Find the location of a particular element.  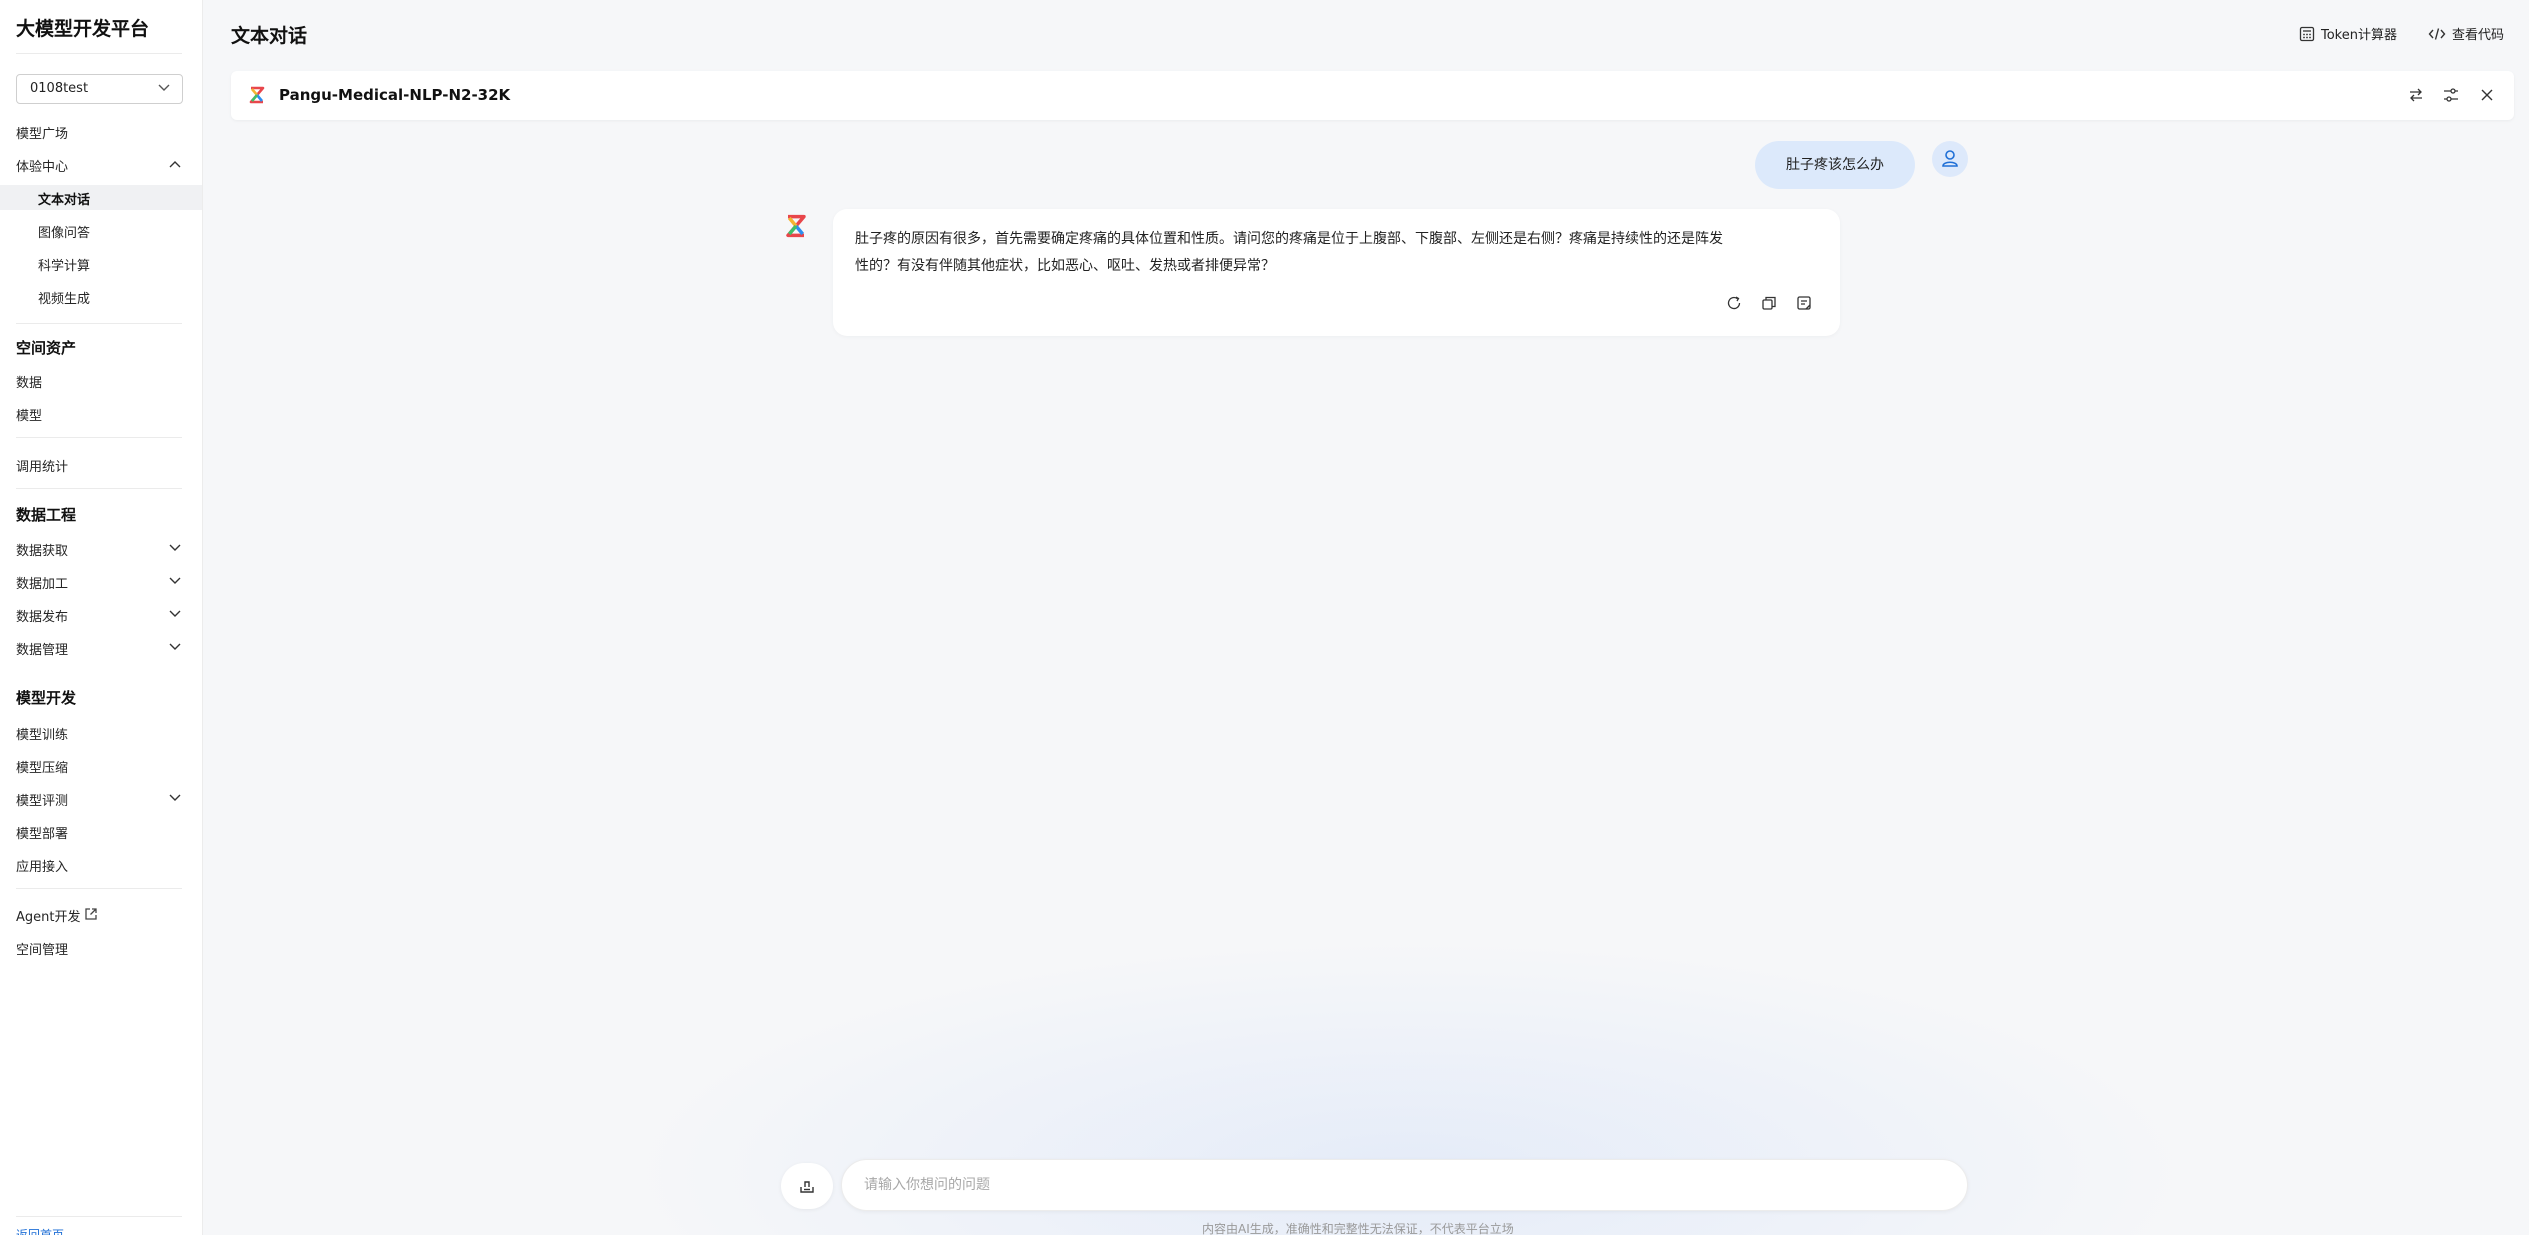

user-message-bubble: 肚子疼该怎么办 is located at coordinates (1835, 165).